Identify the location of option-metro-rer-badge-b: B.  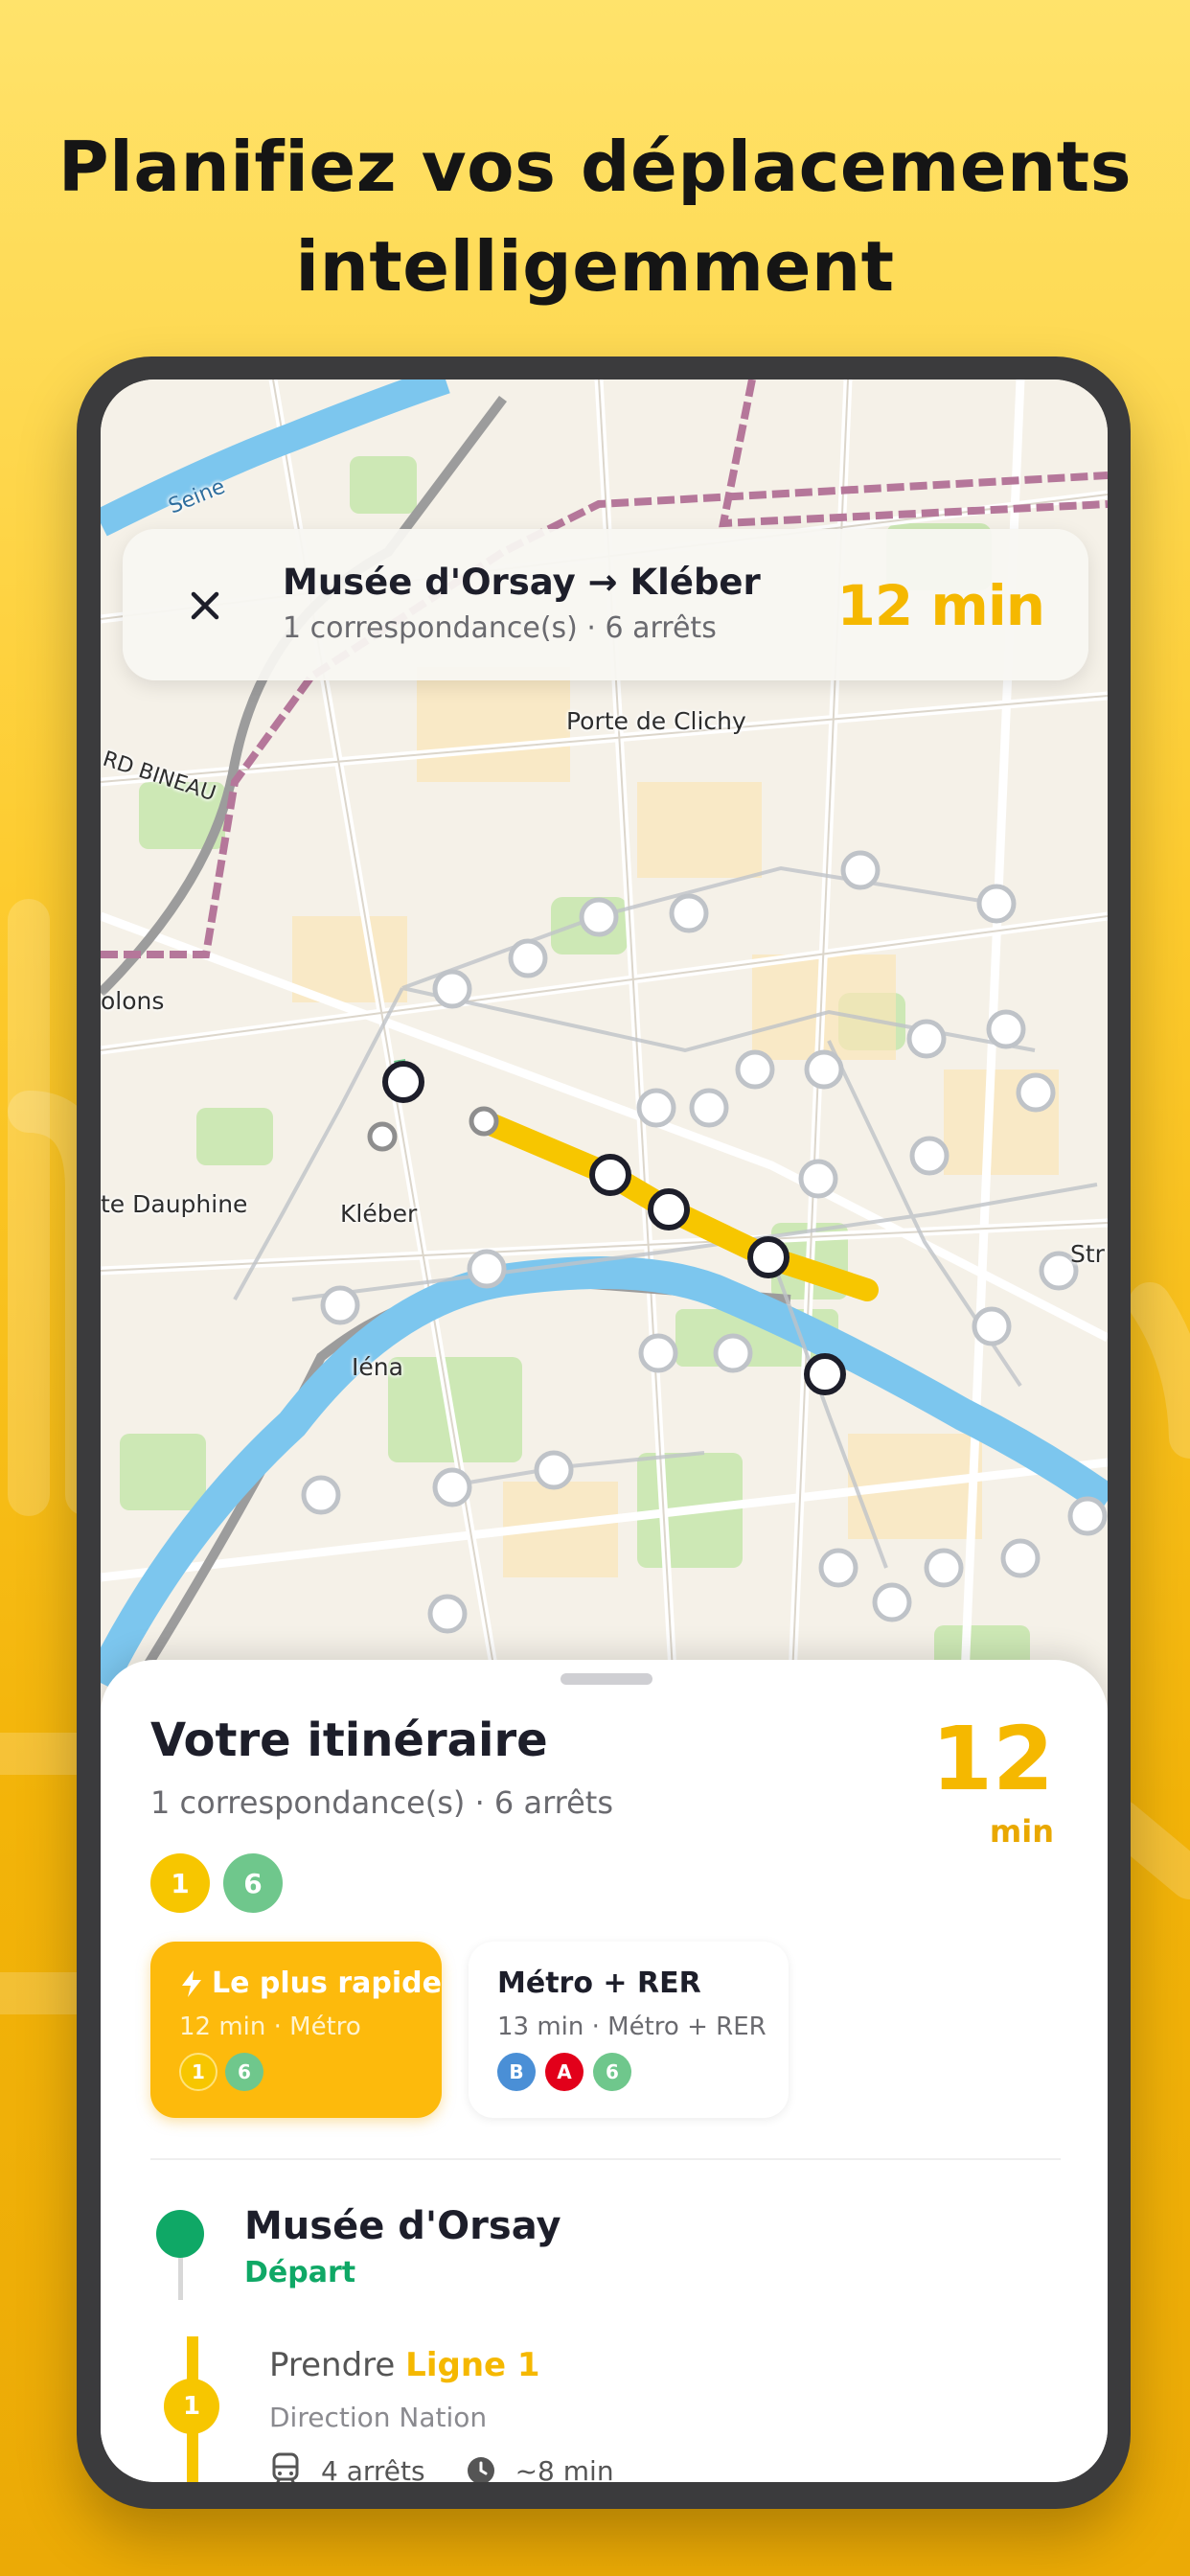
(516, 2072).